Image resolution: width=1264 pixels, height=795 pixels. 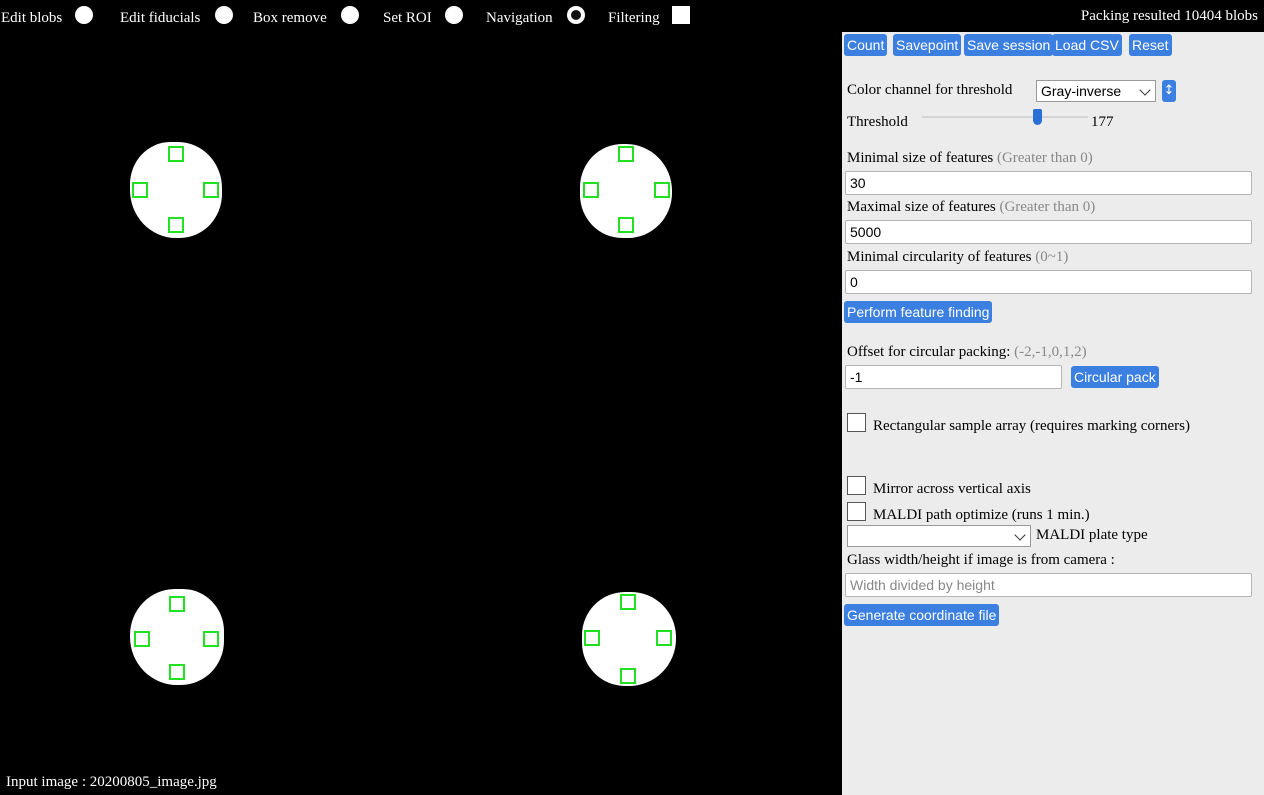 I want to click on threshold-label: Threshold, so click(x=877, y=122).